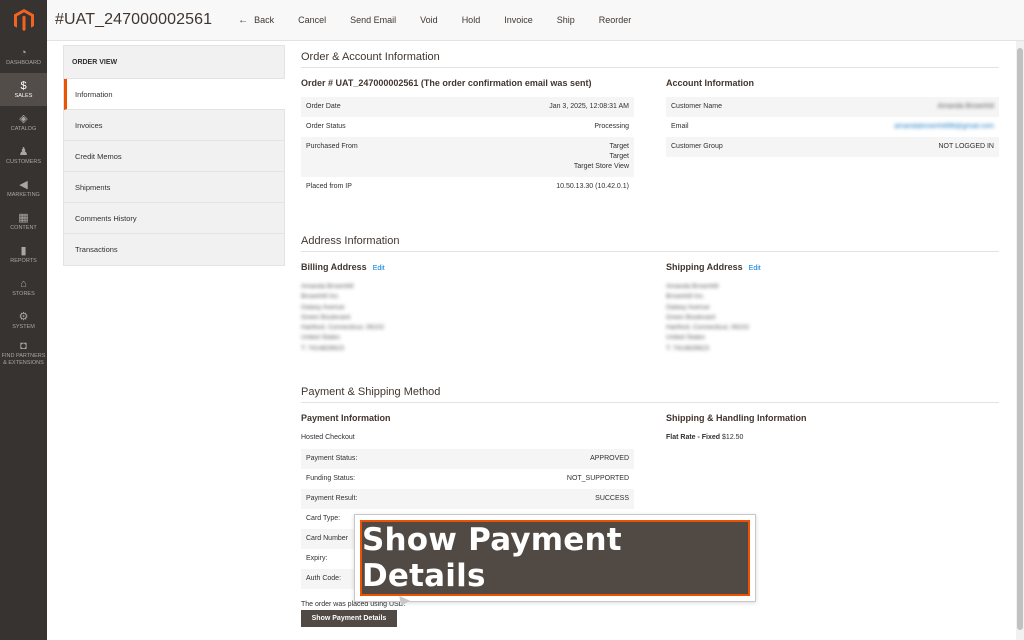  I want to click on funding-status-value: NOT_SUPPORTED, so click(597, 478).